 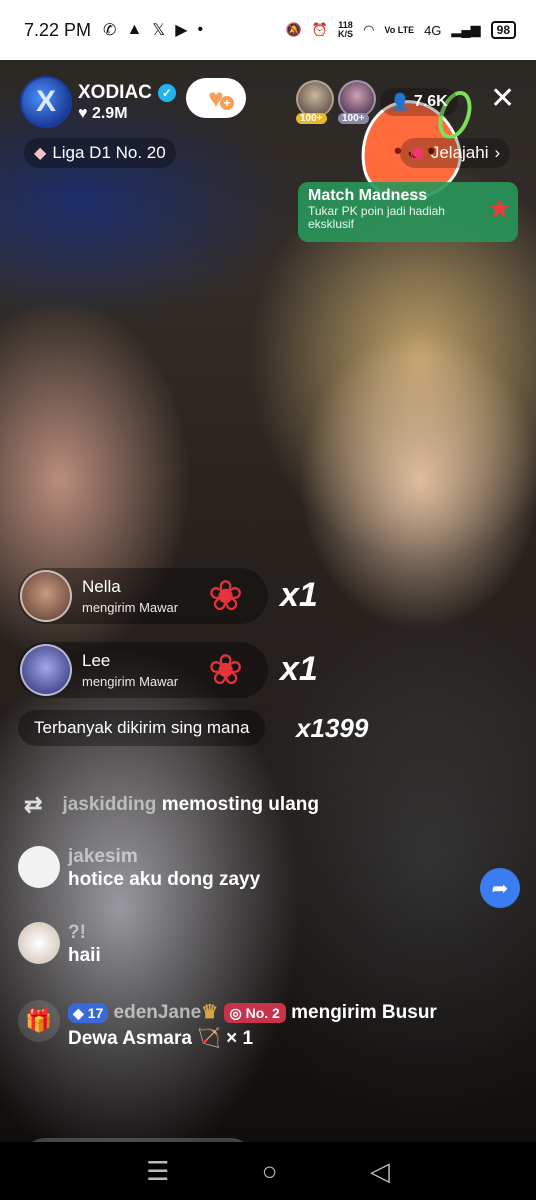 What do you see at coordinates (466, 29) in the screenshot?
I see `signal-icon: ▂▄▆` at bounding box center [466, 29].